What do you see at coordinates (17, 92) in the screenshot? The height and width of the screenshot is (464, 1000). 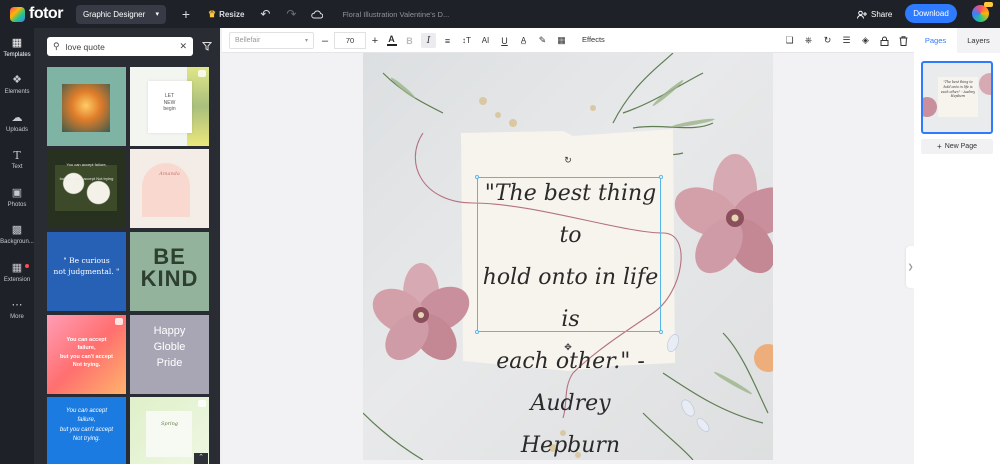 I see `rail-label: Elements` at bounding box center [17, 92].